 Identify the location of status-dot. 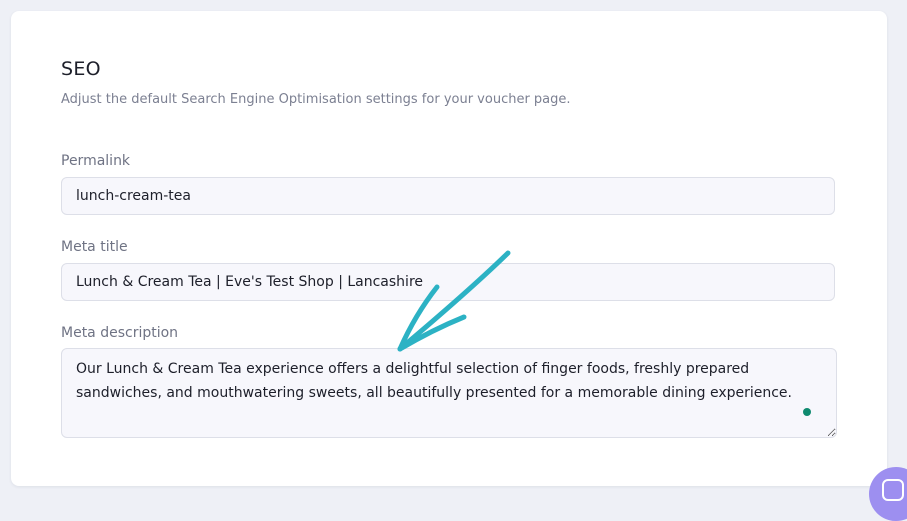
(807, 412).